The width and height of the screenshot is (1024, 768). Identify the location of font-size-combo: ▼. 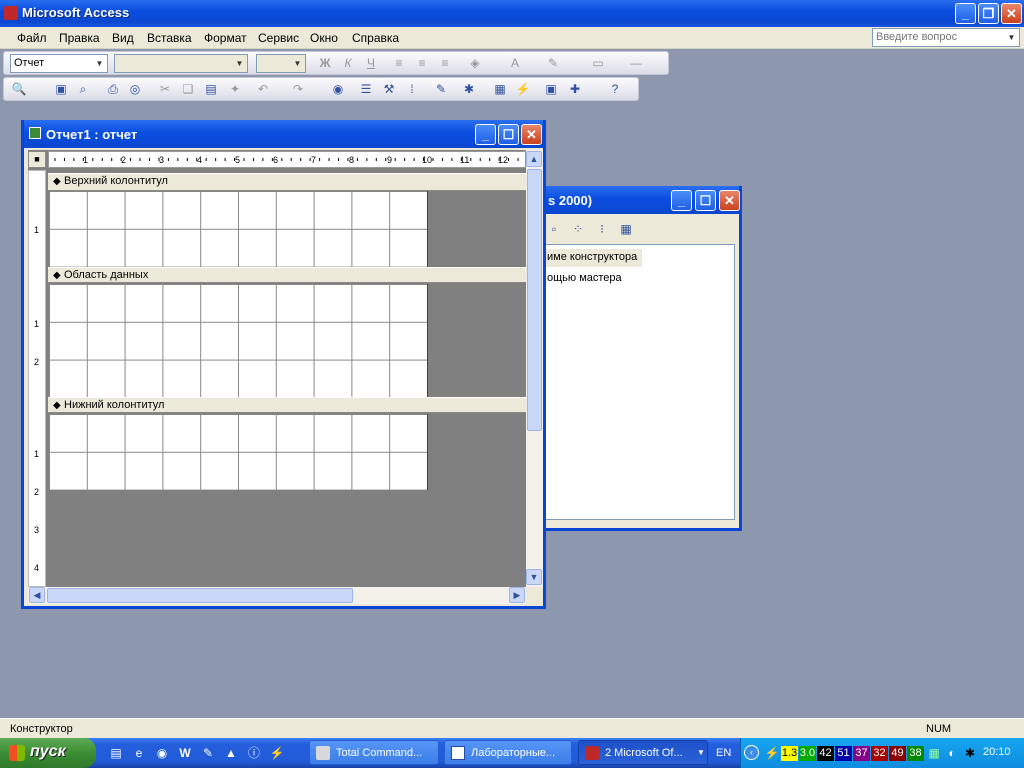
(281, 63).